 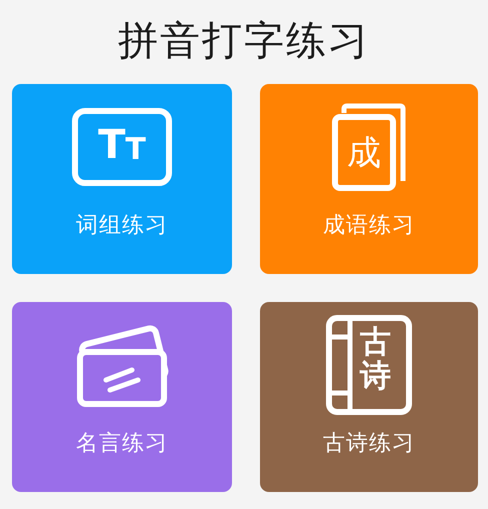 I want to click on card-label: 古诗练习, so click(x=369, y=444).